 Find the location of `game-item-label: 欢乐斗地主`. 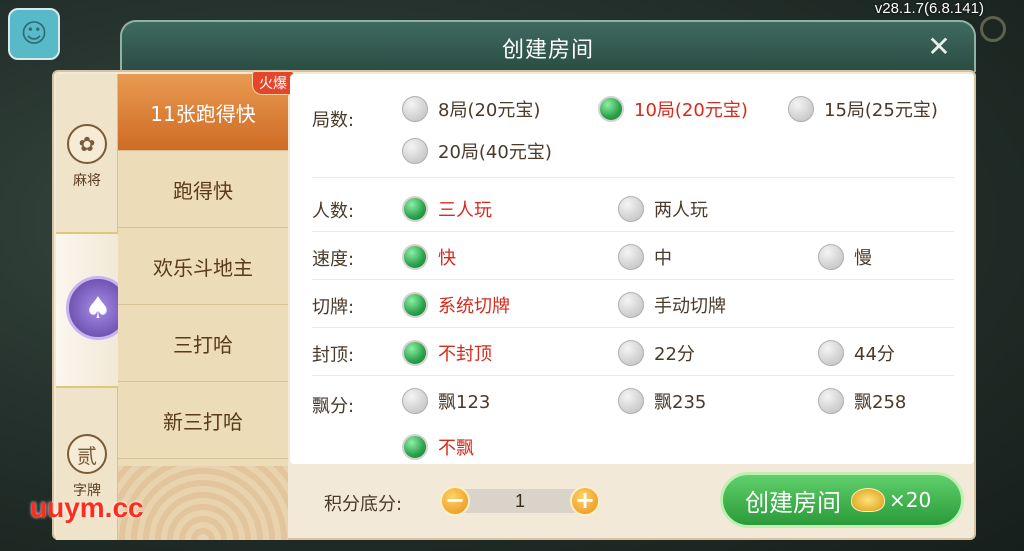

game-item-label: 欢乐斗地主 is located at coordinates (203, 267).